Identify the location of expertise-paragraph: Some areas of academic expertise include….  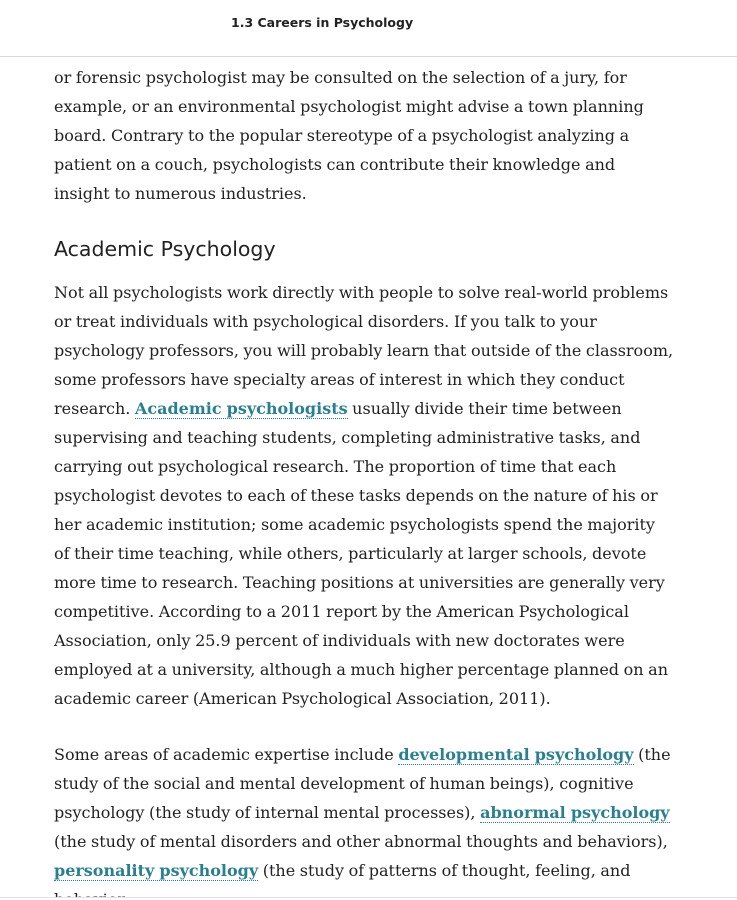
(364, 818).